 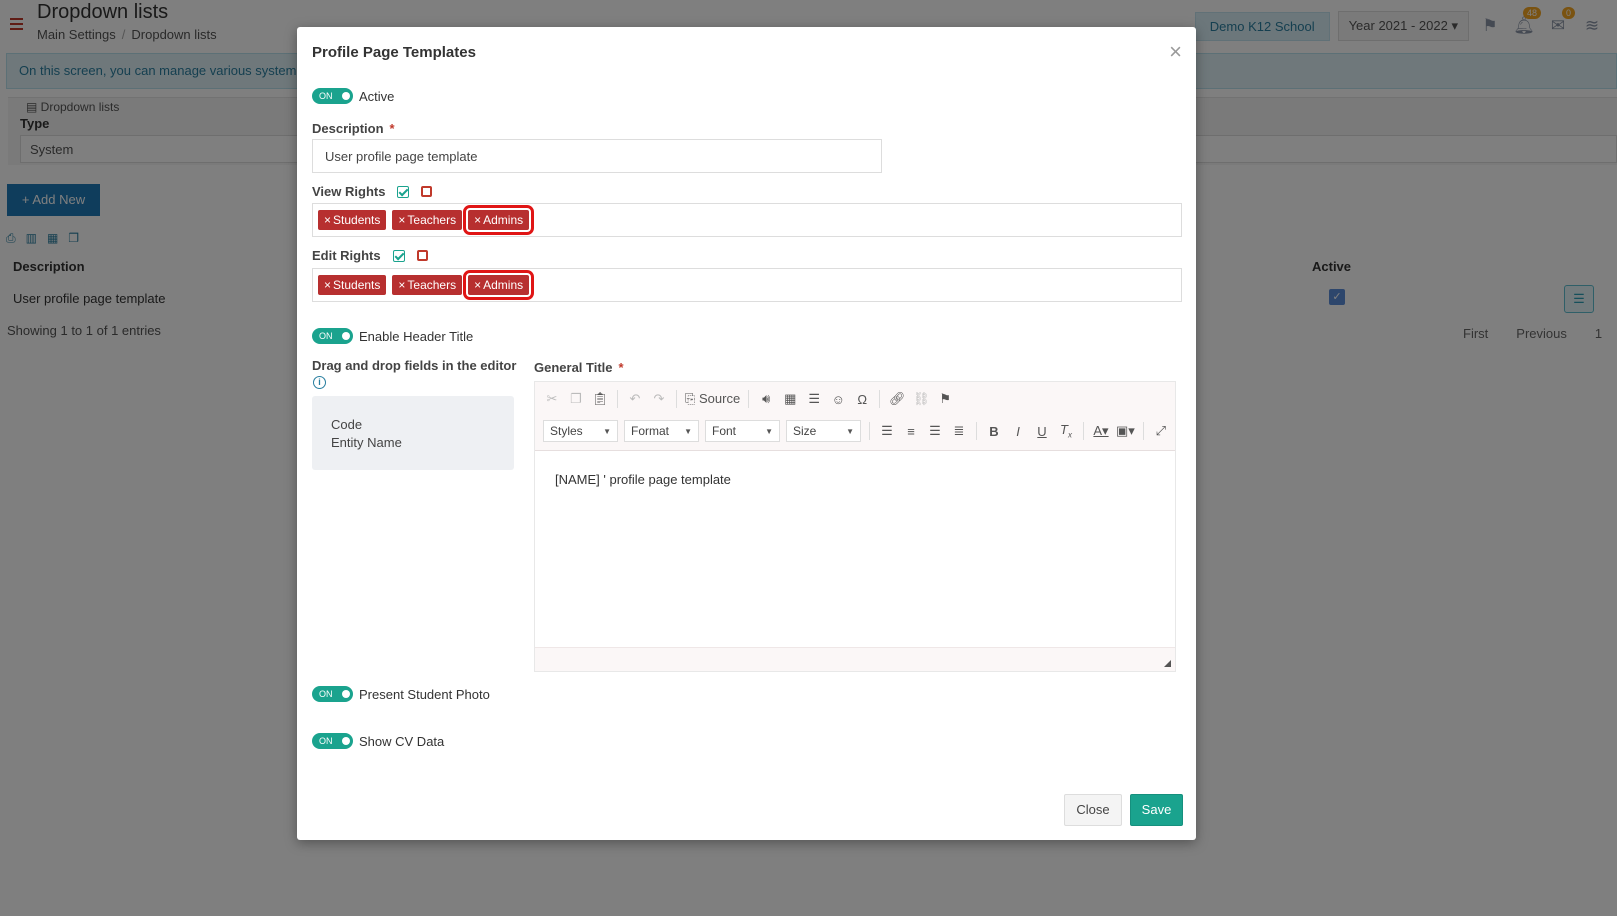 What do you see at coordinates (394, 52) in the screenshot?
I see `modal-title: Profile Page Templates` at bounding box center [394, 52].